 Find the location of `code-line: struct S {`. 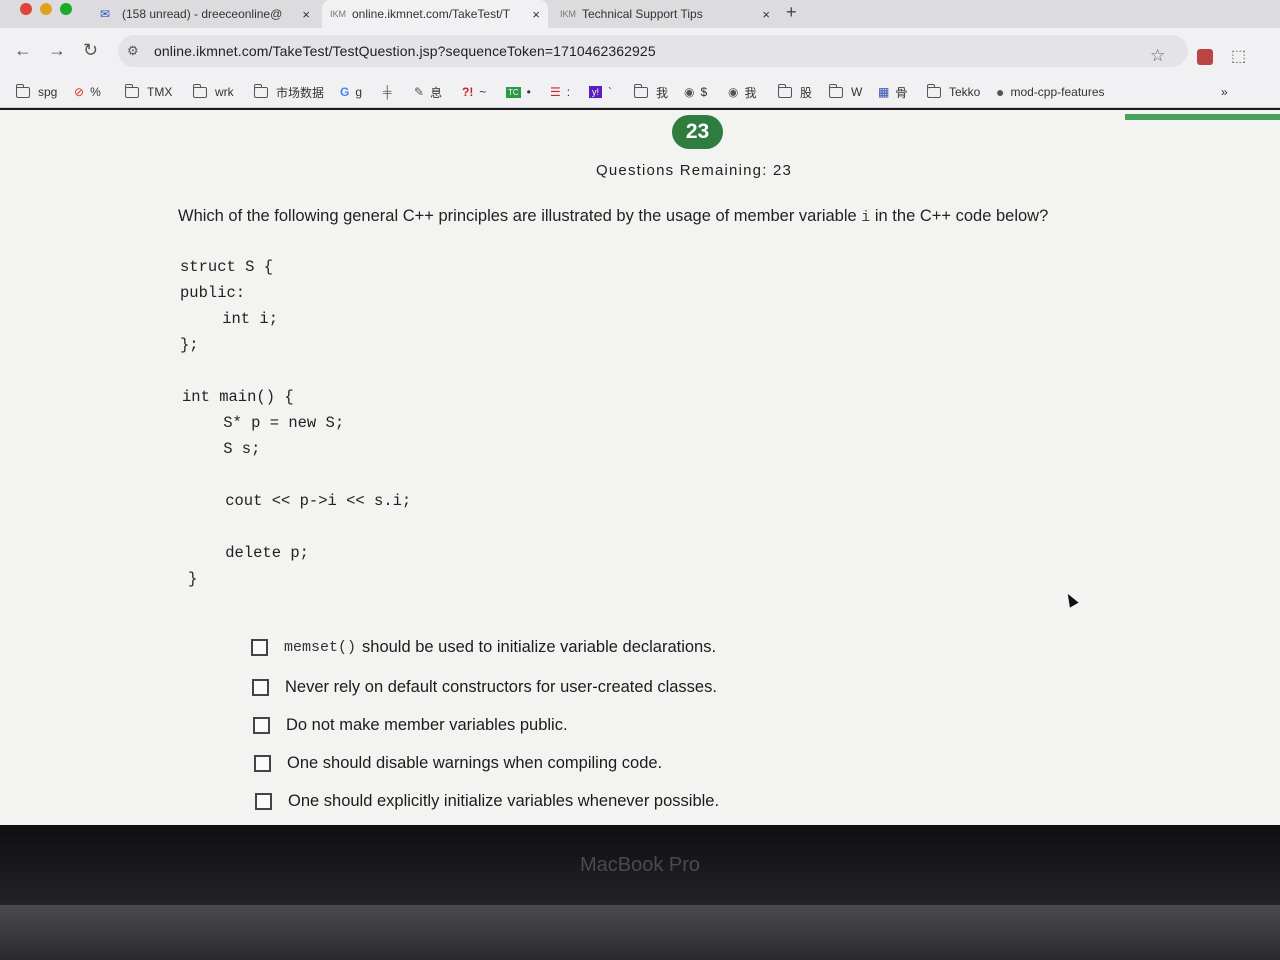

code-line: struct S { is located at coordinates (227, 267).